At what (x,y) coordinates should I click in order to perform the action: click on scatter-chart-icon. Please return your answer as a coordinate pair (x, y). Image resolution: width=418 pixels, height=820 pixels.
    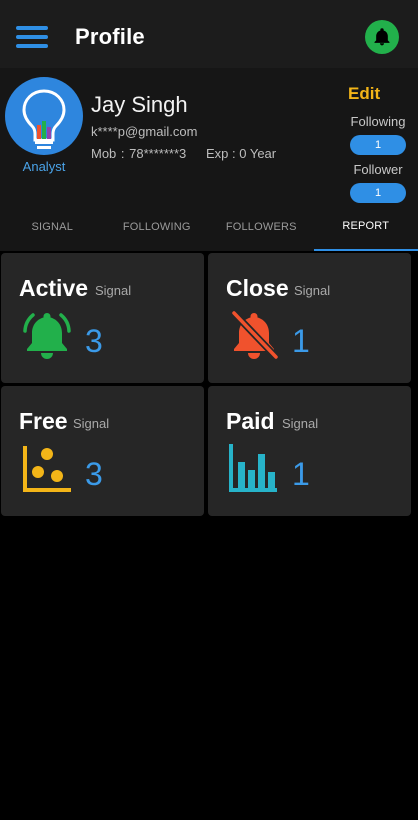
    Looking at the image, I should click on (47, 469).